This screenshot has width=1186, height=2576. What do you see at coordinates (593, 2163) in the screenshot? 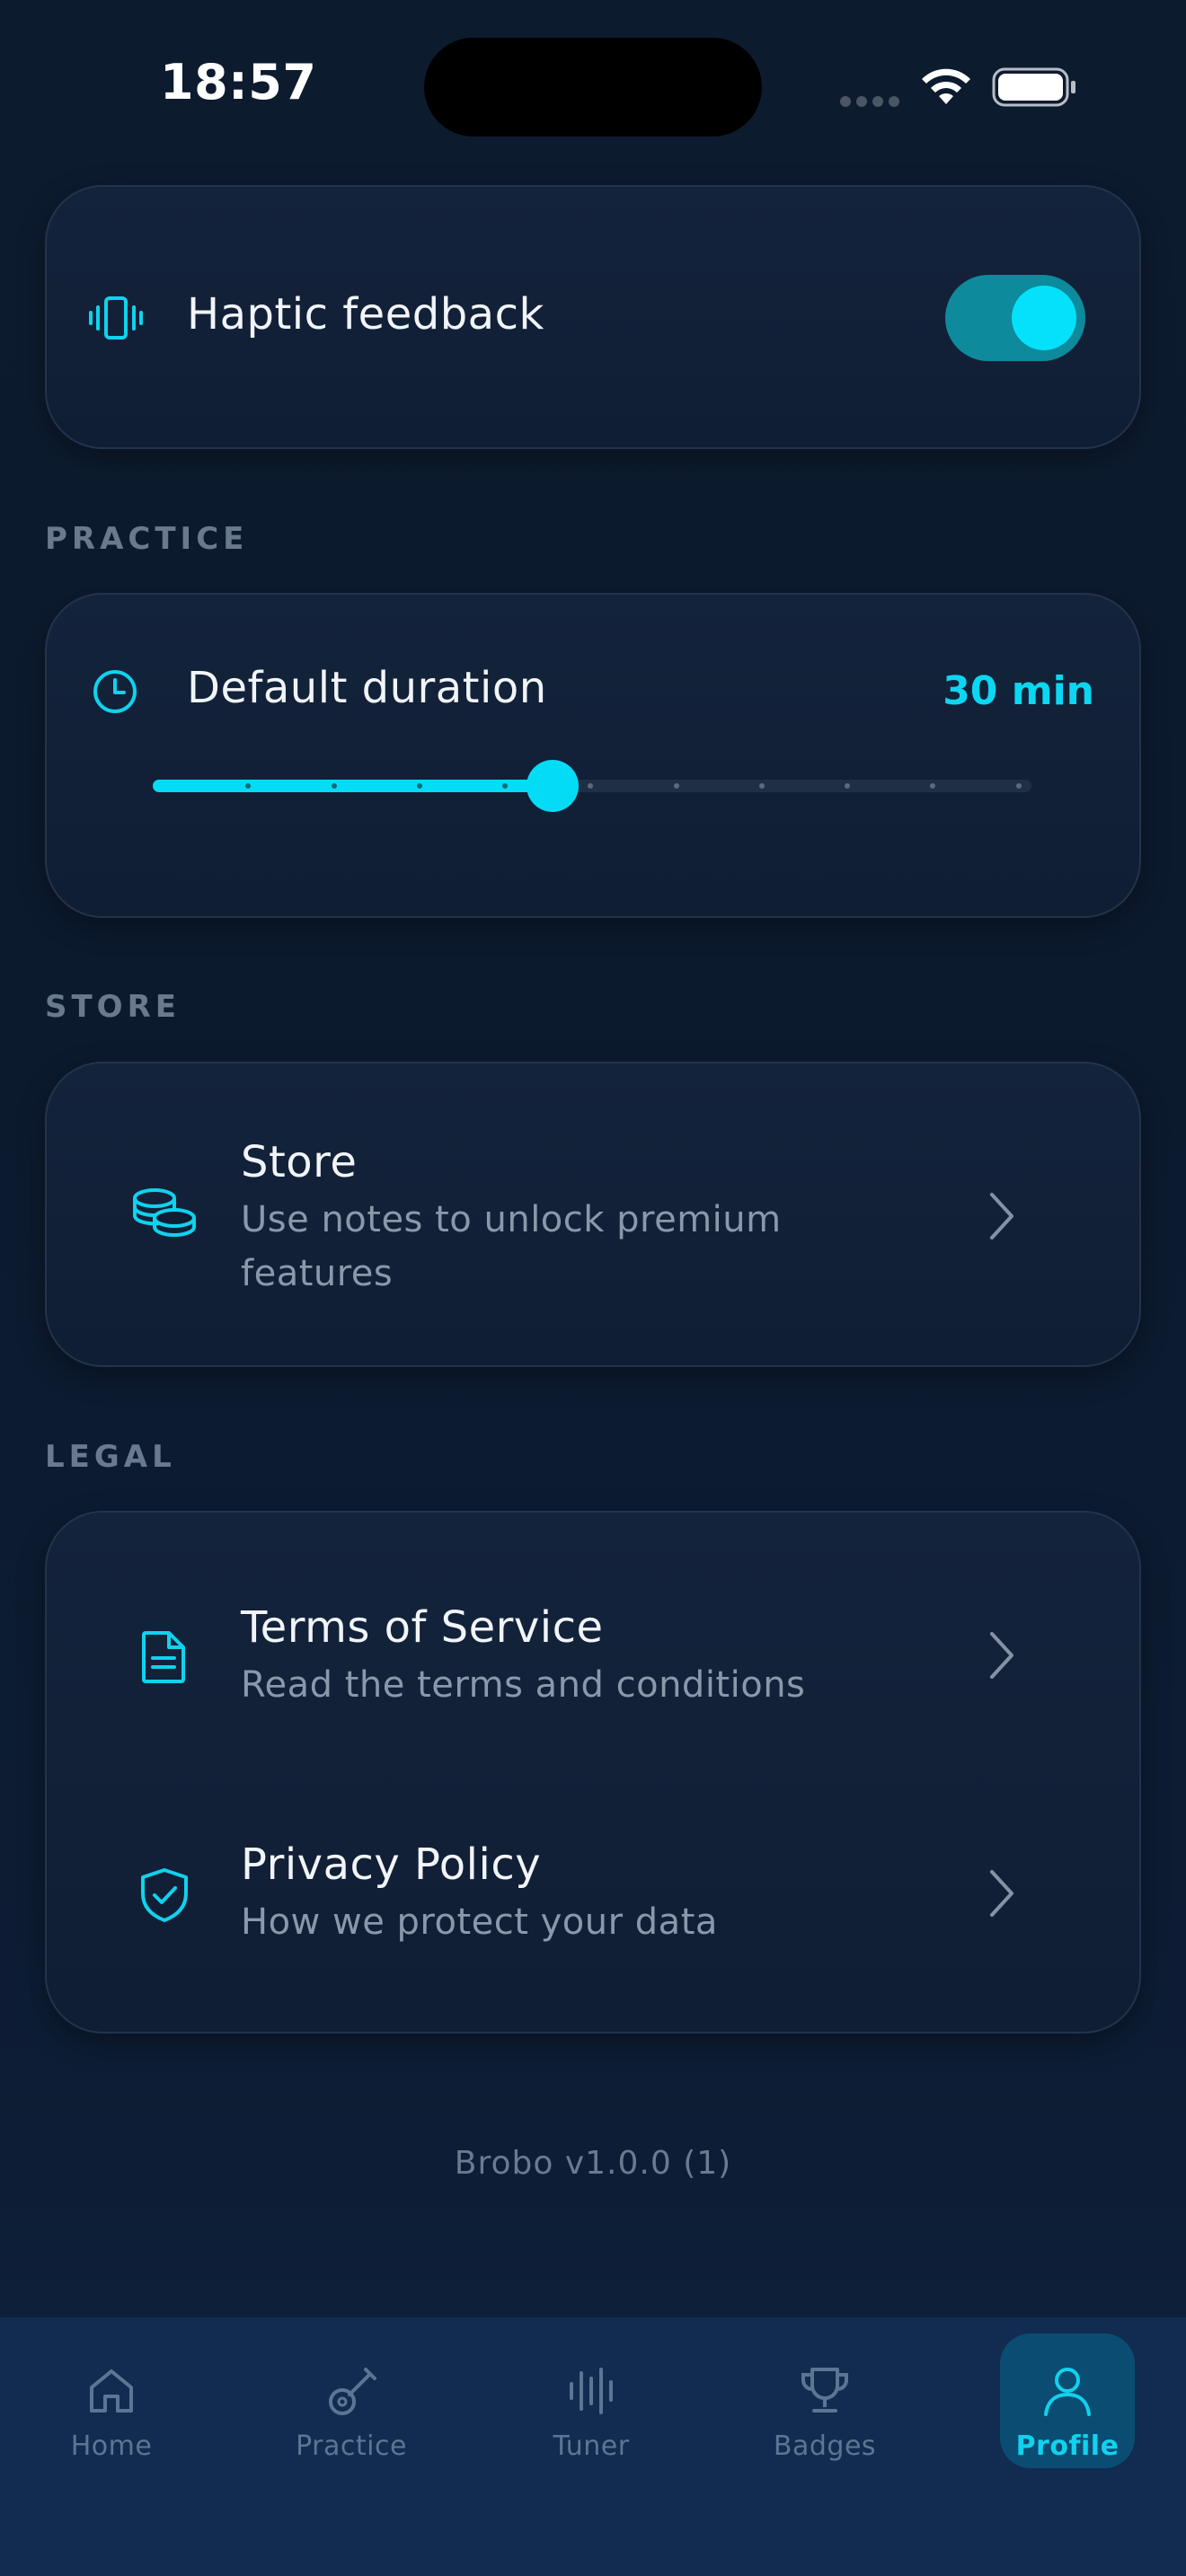
I see `app-version: Brobo v1.0.0 (1)` at bounding box center [593, 2163].